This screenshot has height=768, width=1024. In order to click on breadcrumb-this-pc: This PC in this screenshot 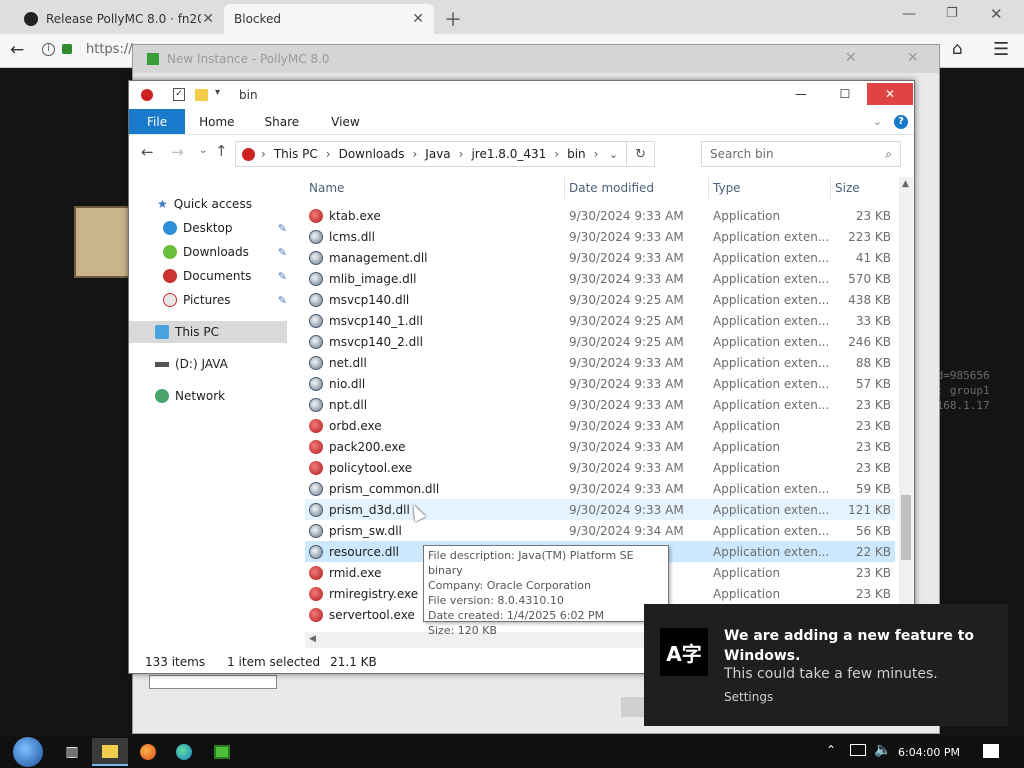, I will do `click(296, 154)`.